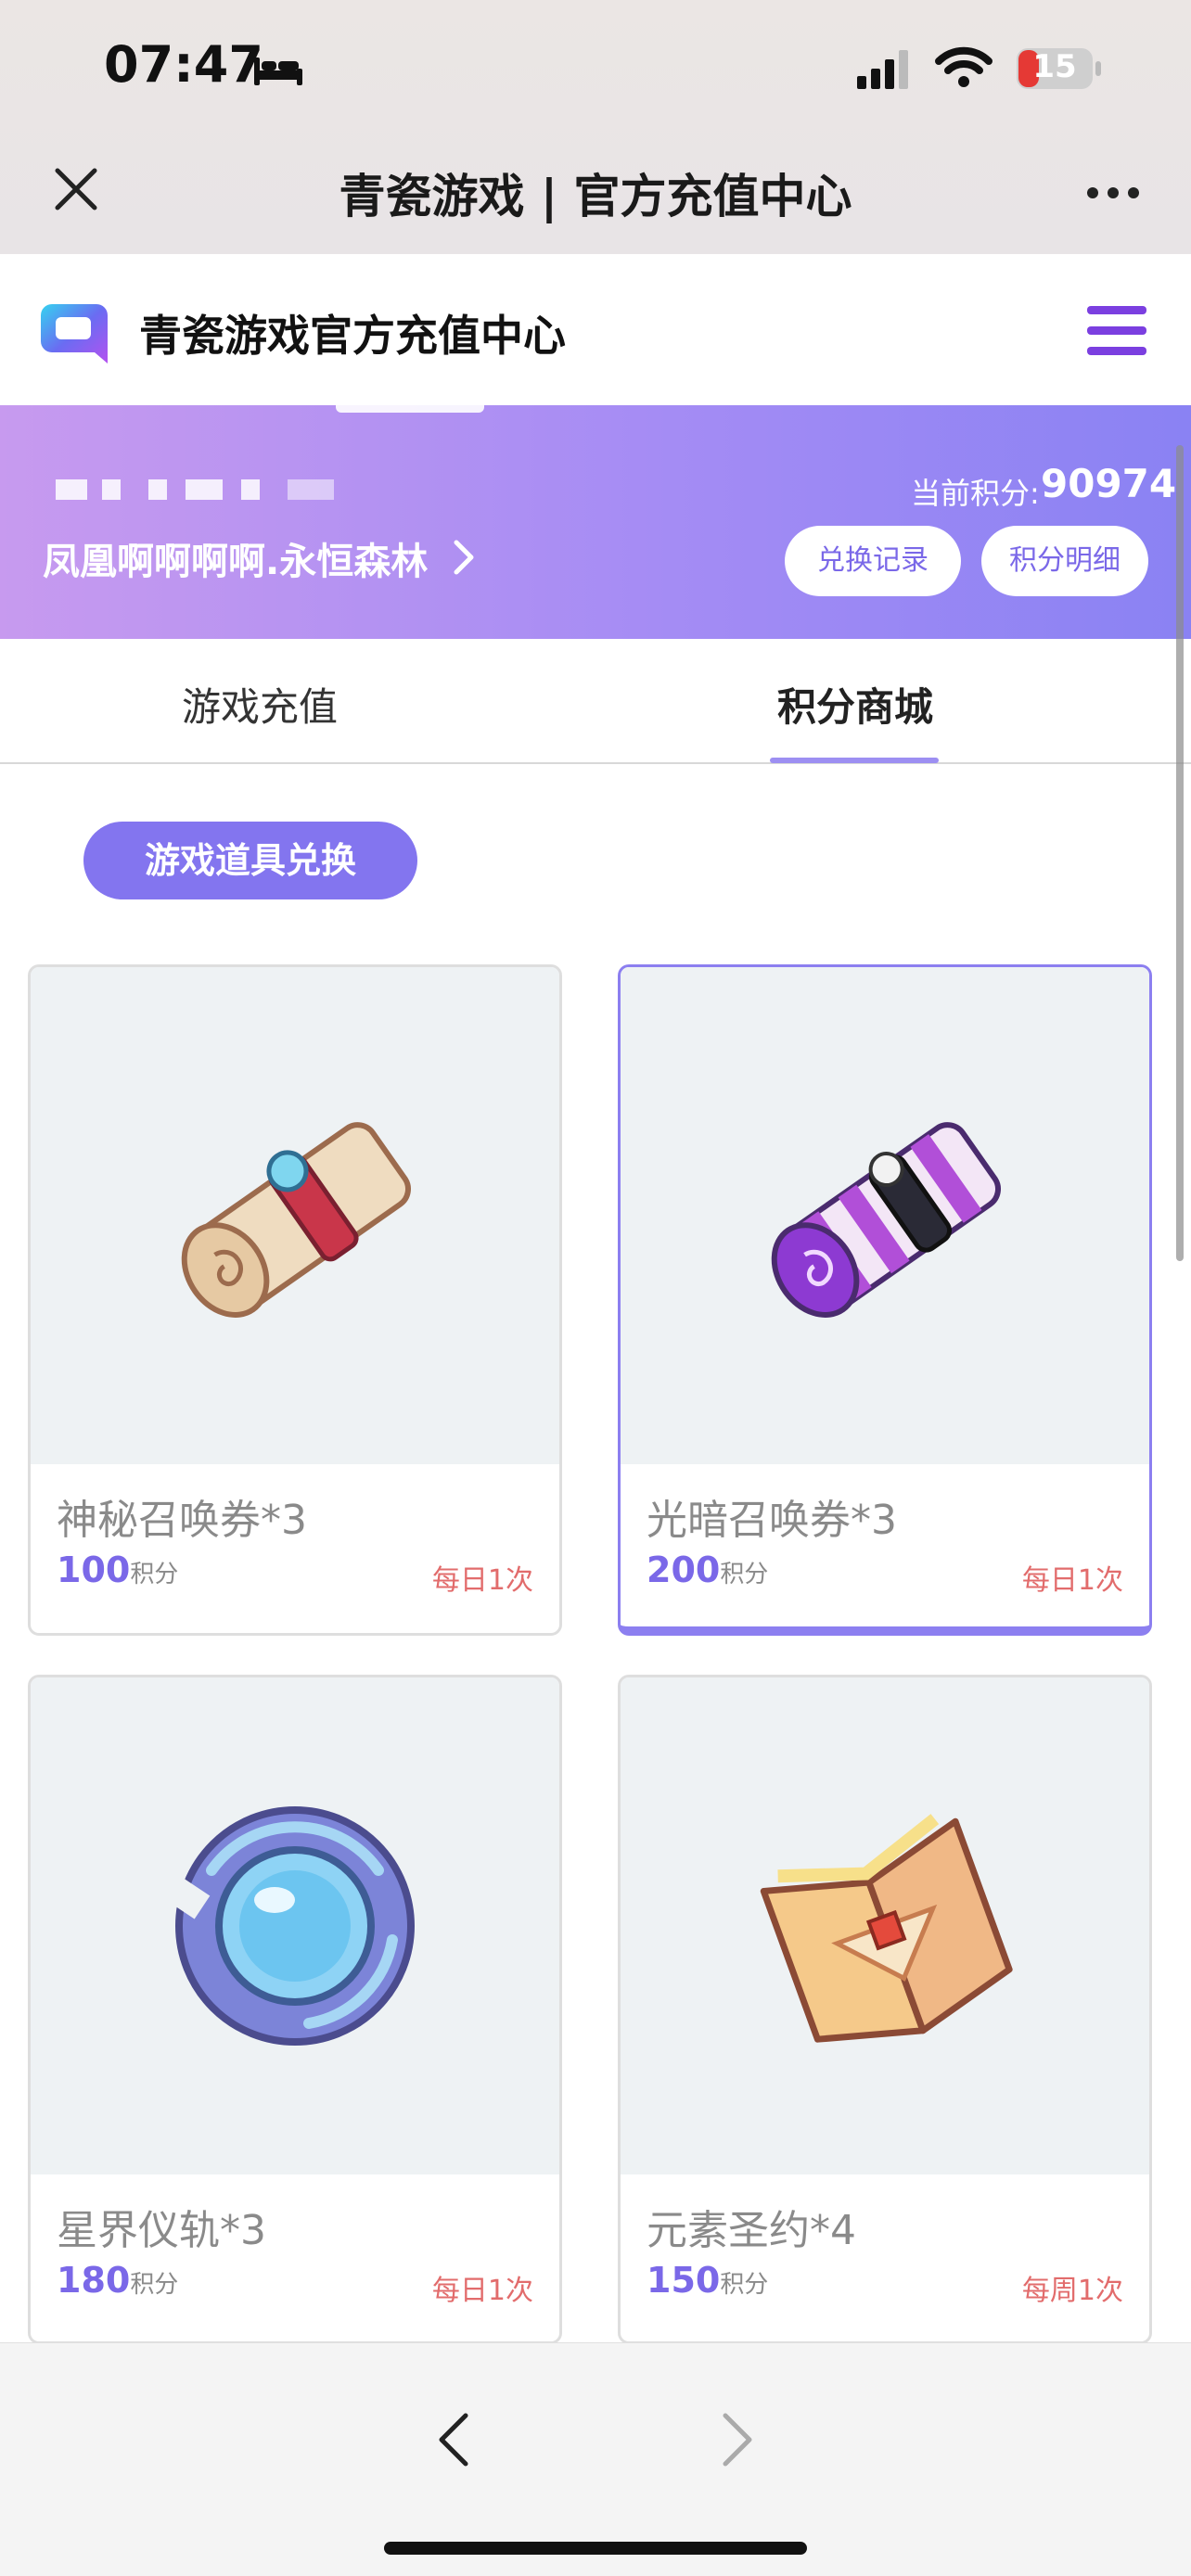  What do you see at coordinates (963, 66) in the screenshot?
I see `wifi-icon` at bounding box center [963, 66].